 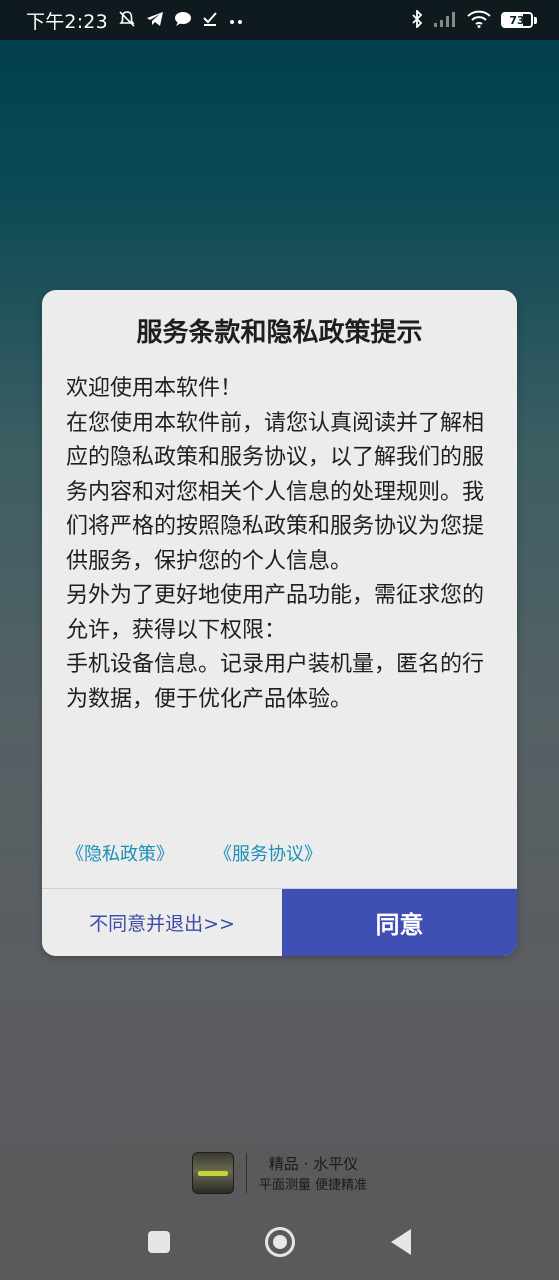 What do you see at coordinates (127, 20) in the screenshot?
I see `mute-bell-icon` at bounding box center [127, 20].